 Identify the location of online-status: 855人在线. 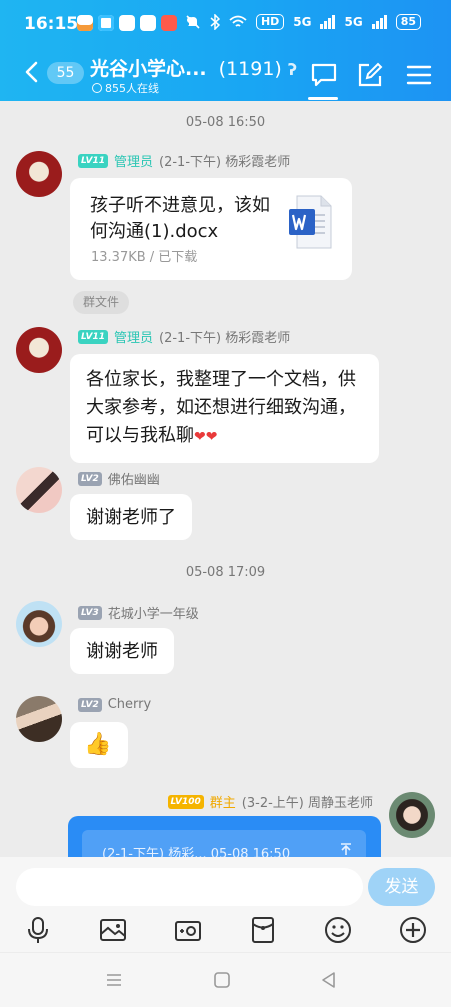
(125, 88).